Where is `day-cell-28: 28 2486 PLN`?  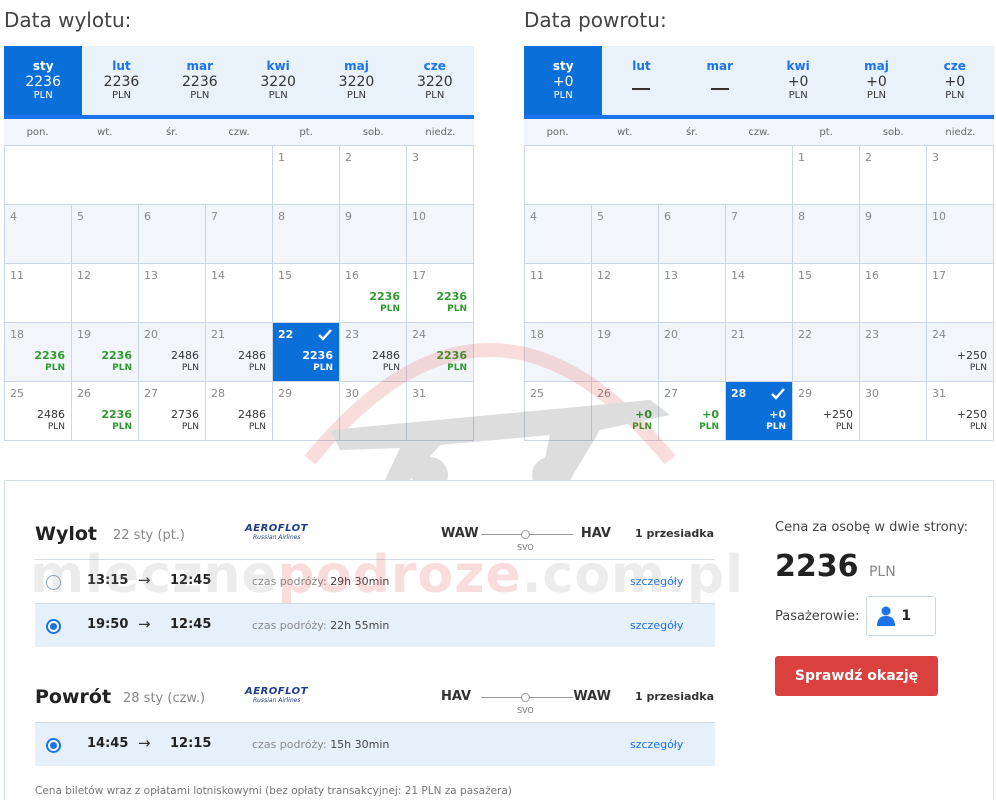
day-cell-28: 28 2486 PLN is located at coordinates (239, 411).